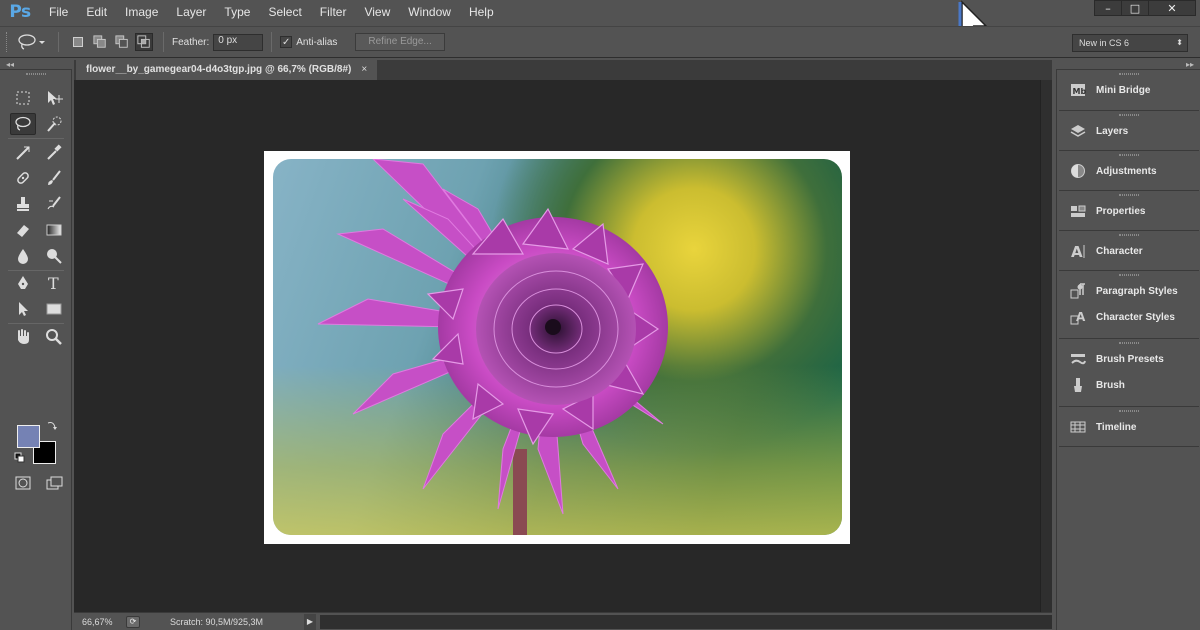  What do you see at coordinates (191, 12) in the screenshot?
I see `menu-layer: Layer` at bounding box center [191, 12].